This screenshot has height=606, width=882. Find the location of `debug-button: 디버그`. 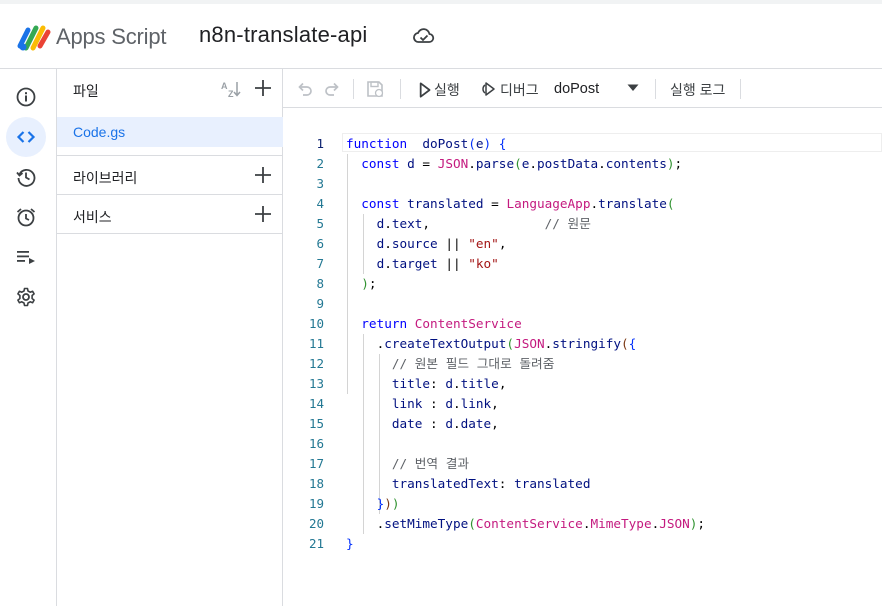

debug-button: 디버그 is located at coordinates (519, 90).